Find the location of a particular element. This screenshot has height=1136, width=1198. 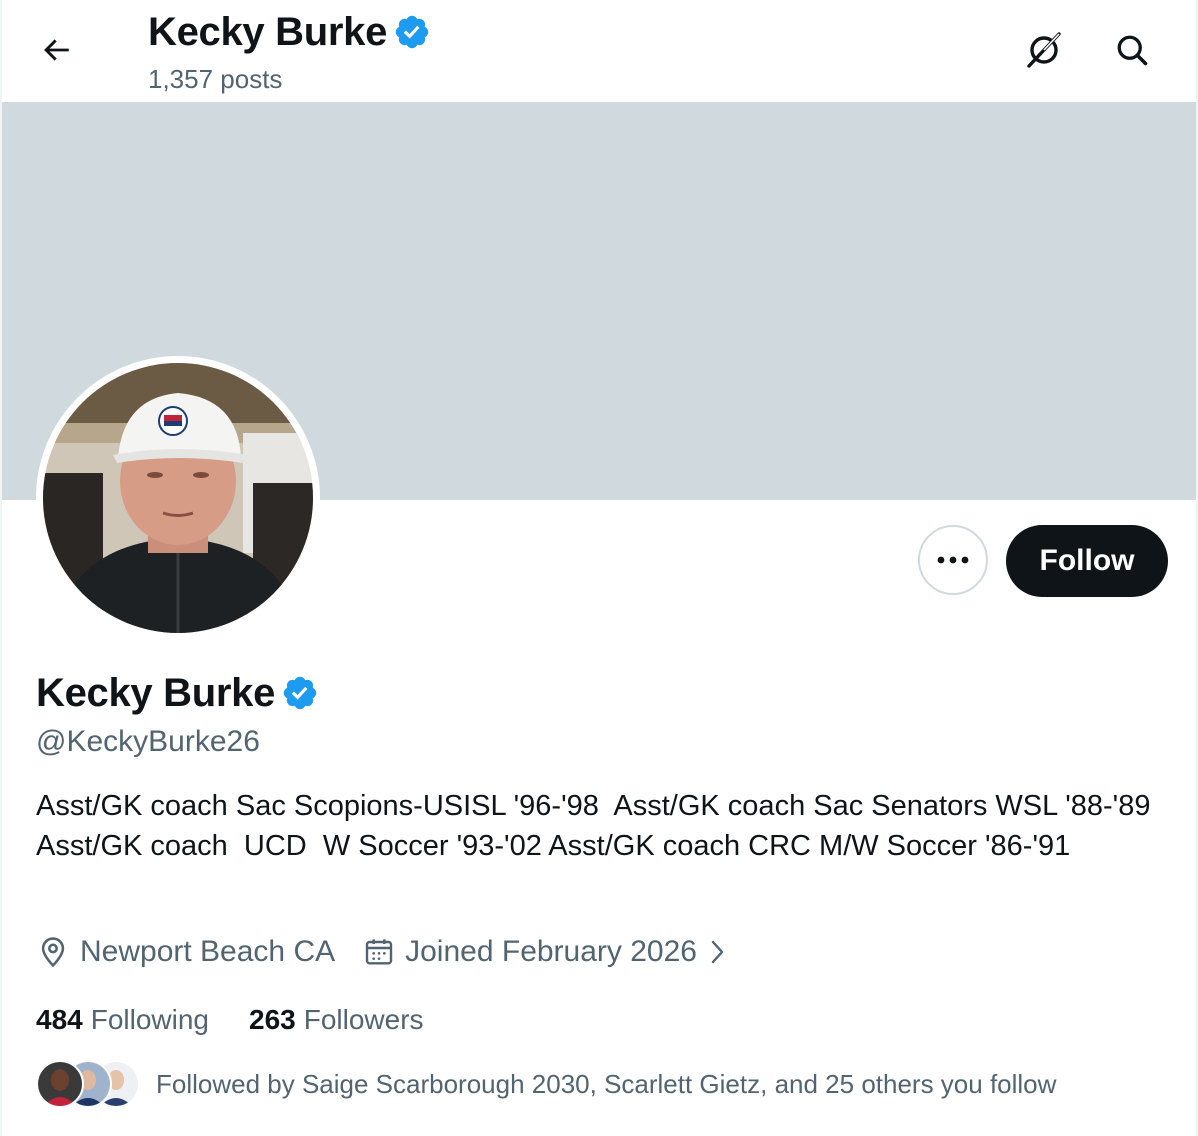

header-title: Kecky Burke is located at coordinates (289, 32).